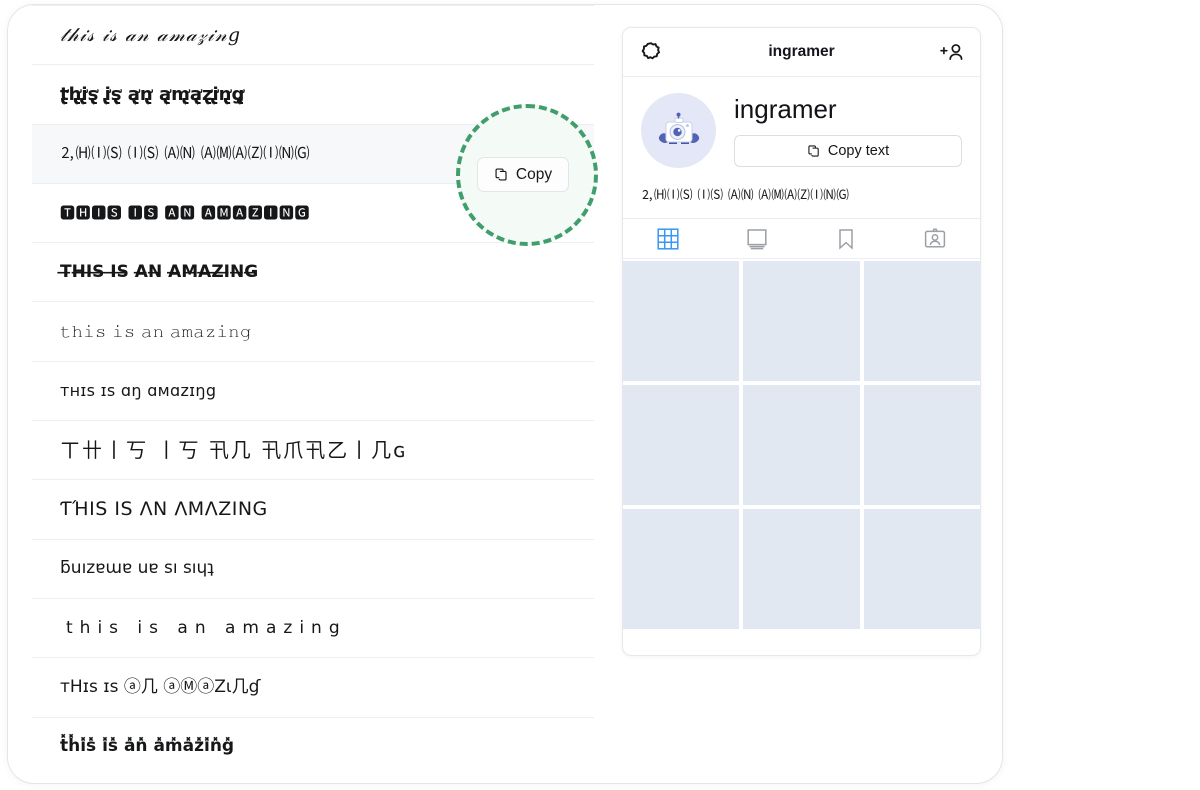 Image resolution: width=1200 pixels, height=790 pixels. What do you see at coordinates (160, 687) in the screenshot?
I see `font-sample-mixed-circled: ᴛHɪs ɪs ⓐ几 ⓐⓂⓐZι几ɠ` at bounding box center [160, 687].